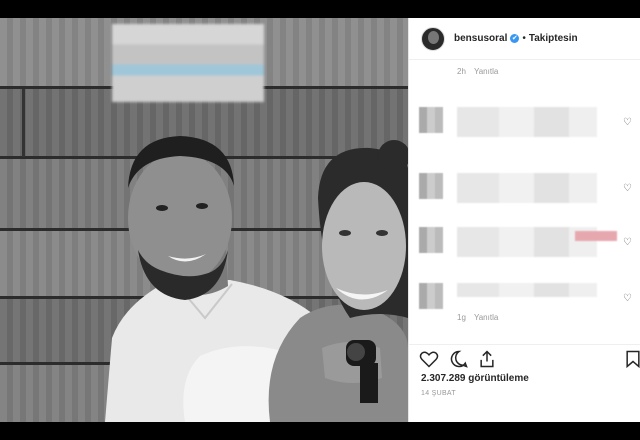  Describe the element at coordinates (459, 359) in the screenshot. I see `speech-bubble-icon` at that location.